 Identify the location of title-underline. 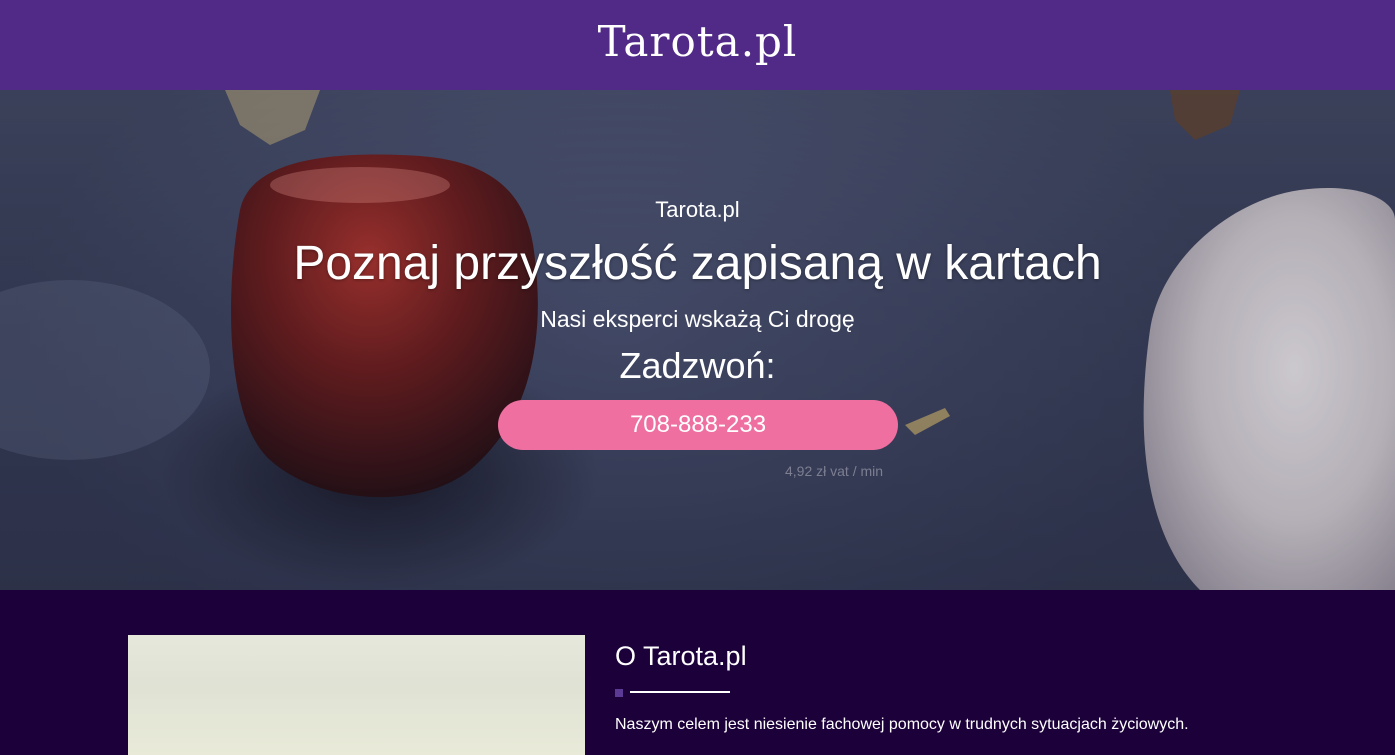
(680, 692).